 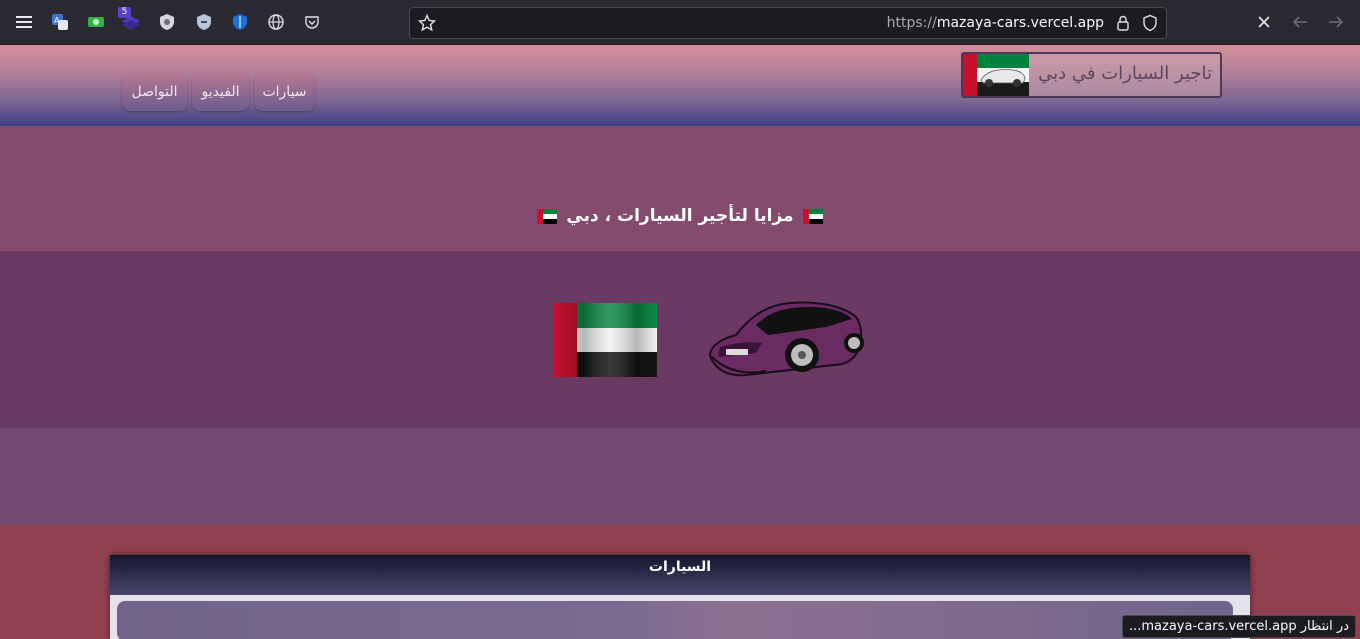 I want to click on cars-panel-header: السيارات, so click(x=680, y=575).